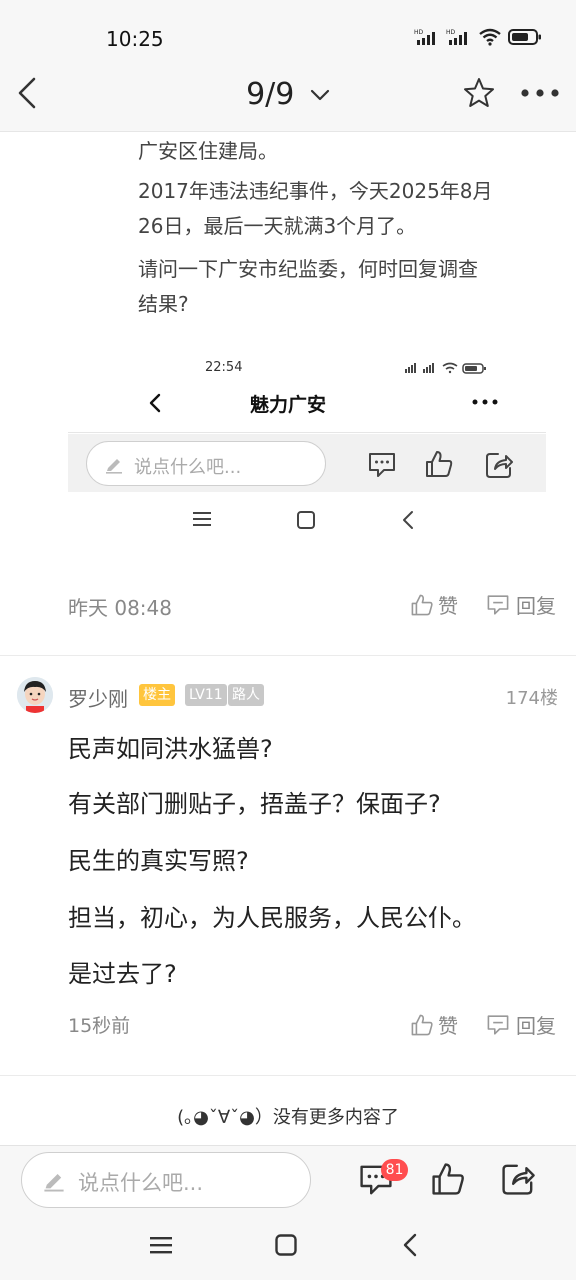  Describe the element at coordinates (163, 304) in the screenshot. I see `post-paragraph: 结果?` at that location.